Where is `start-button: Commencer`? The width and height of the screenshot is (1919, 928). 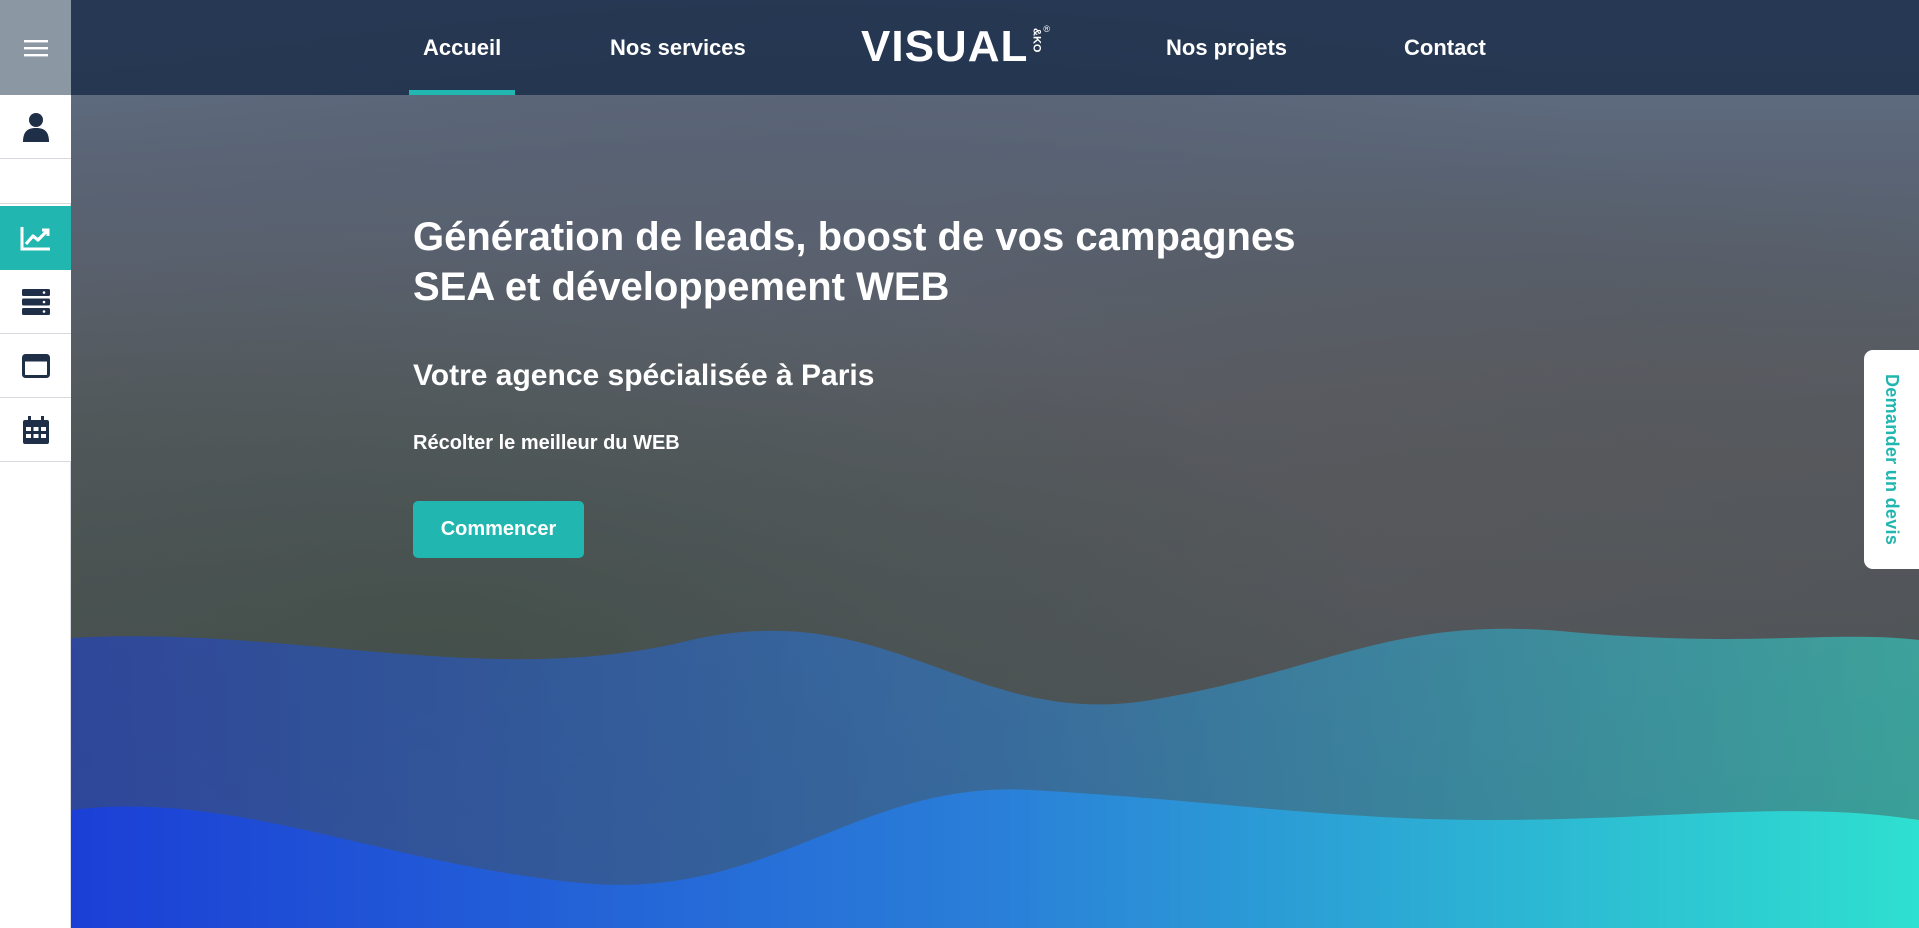
start-button: Commencer is located at coordinates (498, 529).